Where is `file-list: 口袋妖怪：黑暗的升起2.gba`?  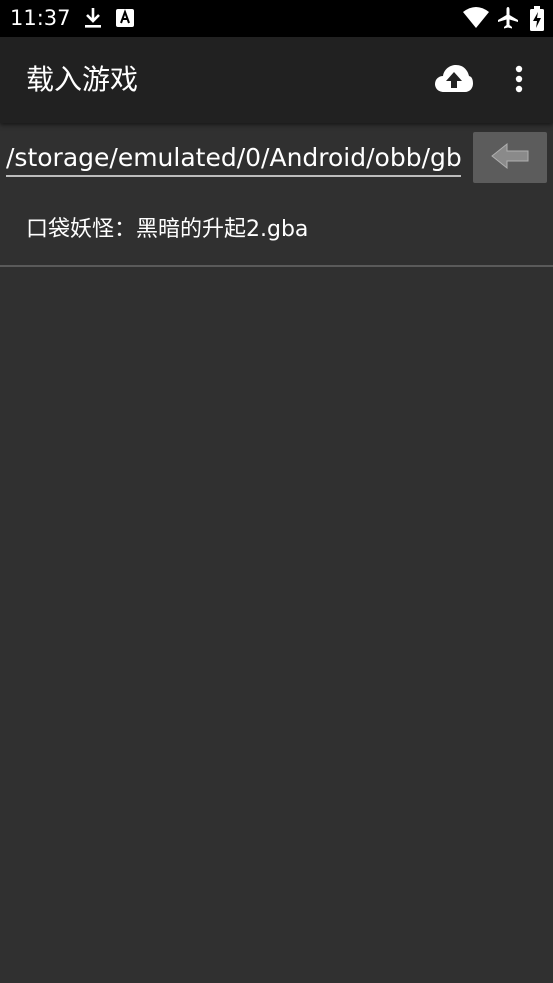 file-list: 口袋妖怪：黑暗的升起2.gba is located at coordinates (276, 232).